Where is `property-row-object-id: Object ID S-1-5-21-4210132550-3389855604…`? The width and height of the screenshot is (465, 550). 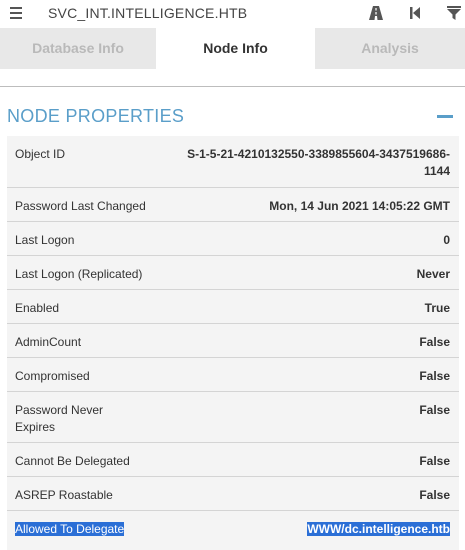 property-row-object-id: Object ID S-1-5-21-4210132550-3389855604… is located at coordinates (233, 162).